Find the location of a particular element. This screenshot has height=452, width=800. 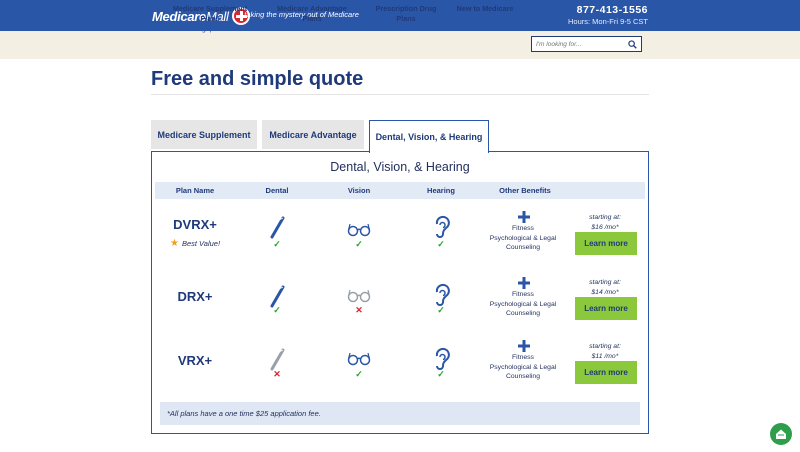

nav-subtitle: Part C is located at coordinates (312, 28).